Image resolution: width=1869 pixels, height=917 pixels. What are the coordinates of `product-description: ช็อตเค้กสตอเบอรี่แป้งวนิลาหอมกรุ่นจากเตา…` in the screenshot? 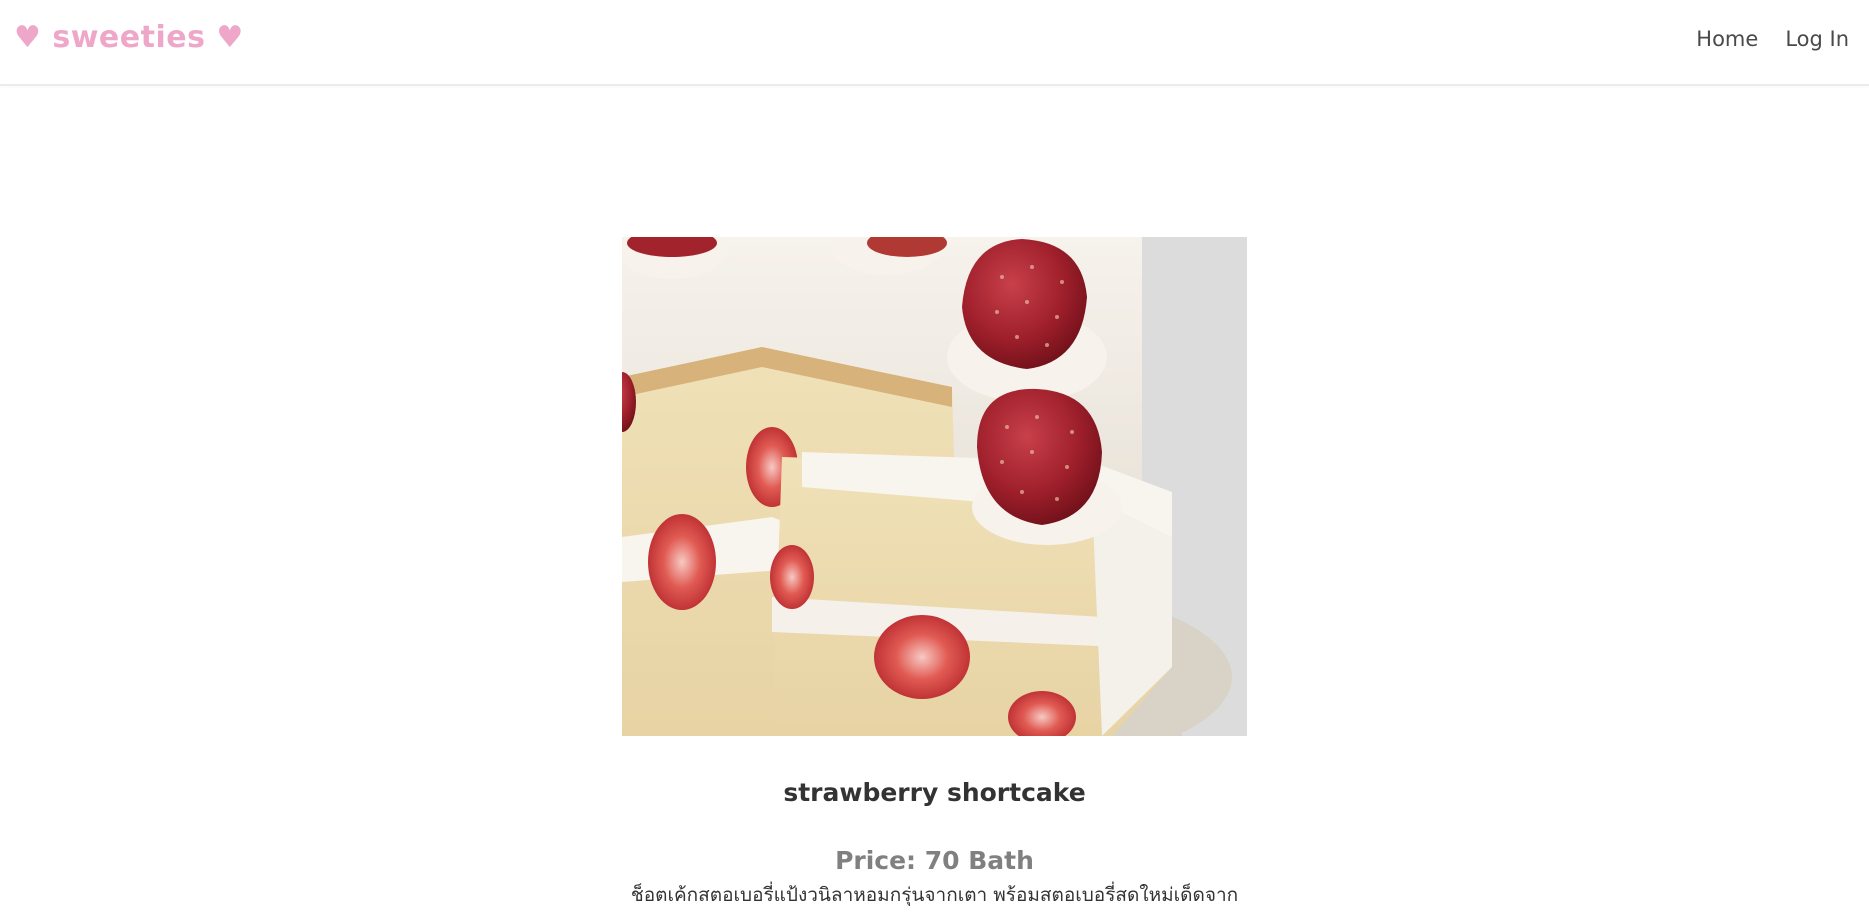 It's located at (934, 895).